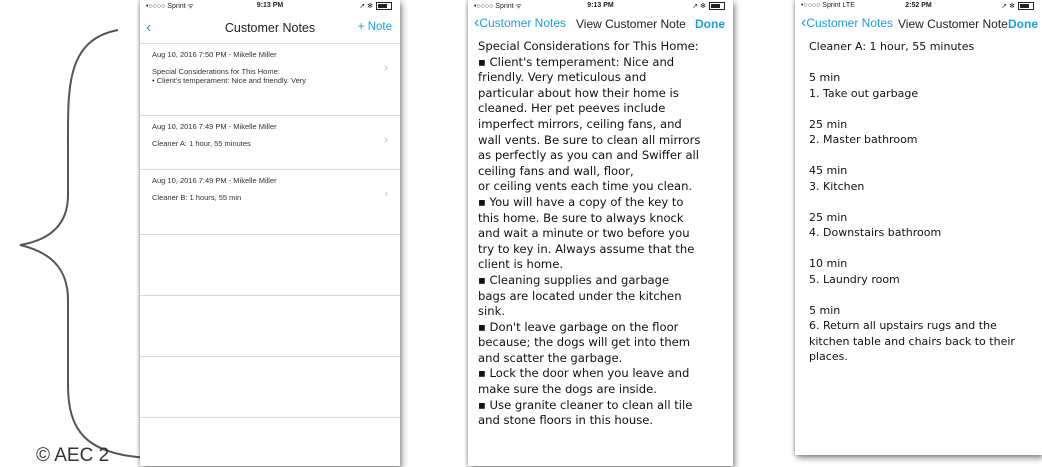  I want to click on note-line: this home. Be sure to always knock, so click(581, 217).